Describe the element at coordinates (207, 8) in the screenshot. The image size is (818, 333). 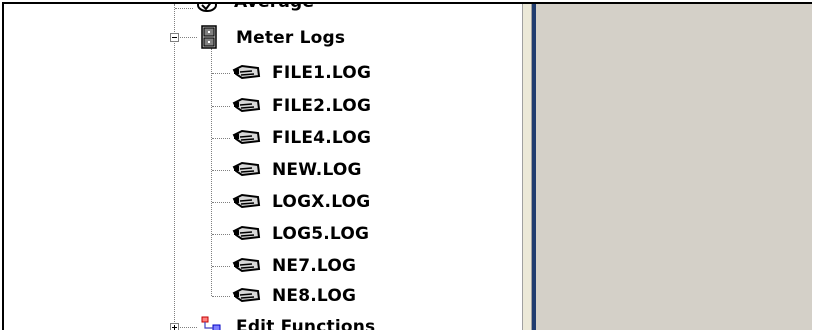
I see `average-icon` at that location.